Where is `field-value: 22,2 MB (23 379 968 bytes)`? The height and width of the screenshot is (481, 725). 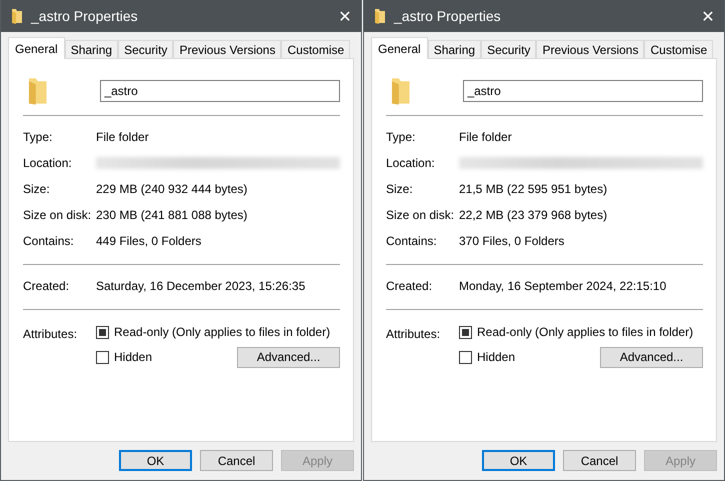 field-value: 22,2 MB (23 379 968 bytes) is located at coordinates (533, 215).